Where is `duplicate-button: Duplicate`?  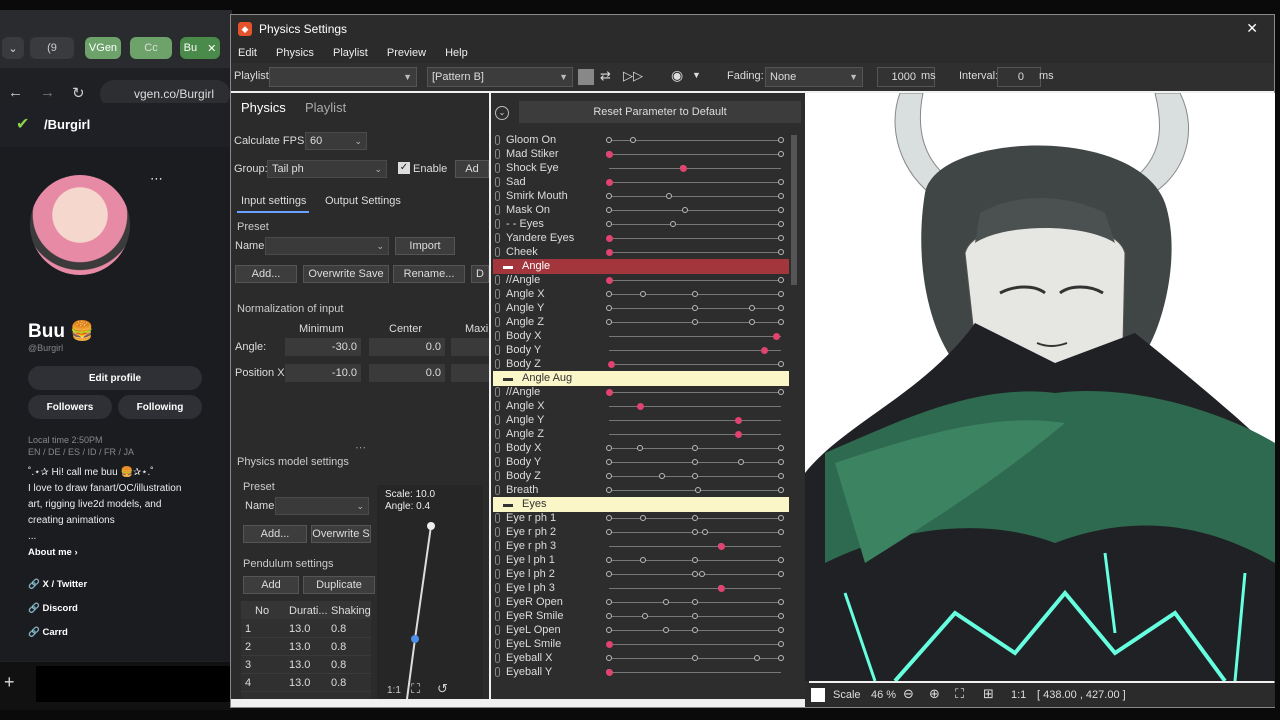 duplicate-button: Duplicate is located at coordinates (339, 585).